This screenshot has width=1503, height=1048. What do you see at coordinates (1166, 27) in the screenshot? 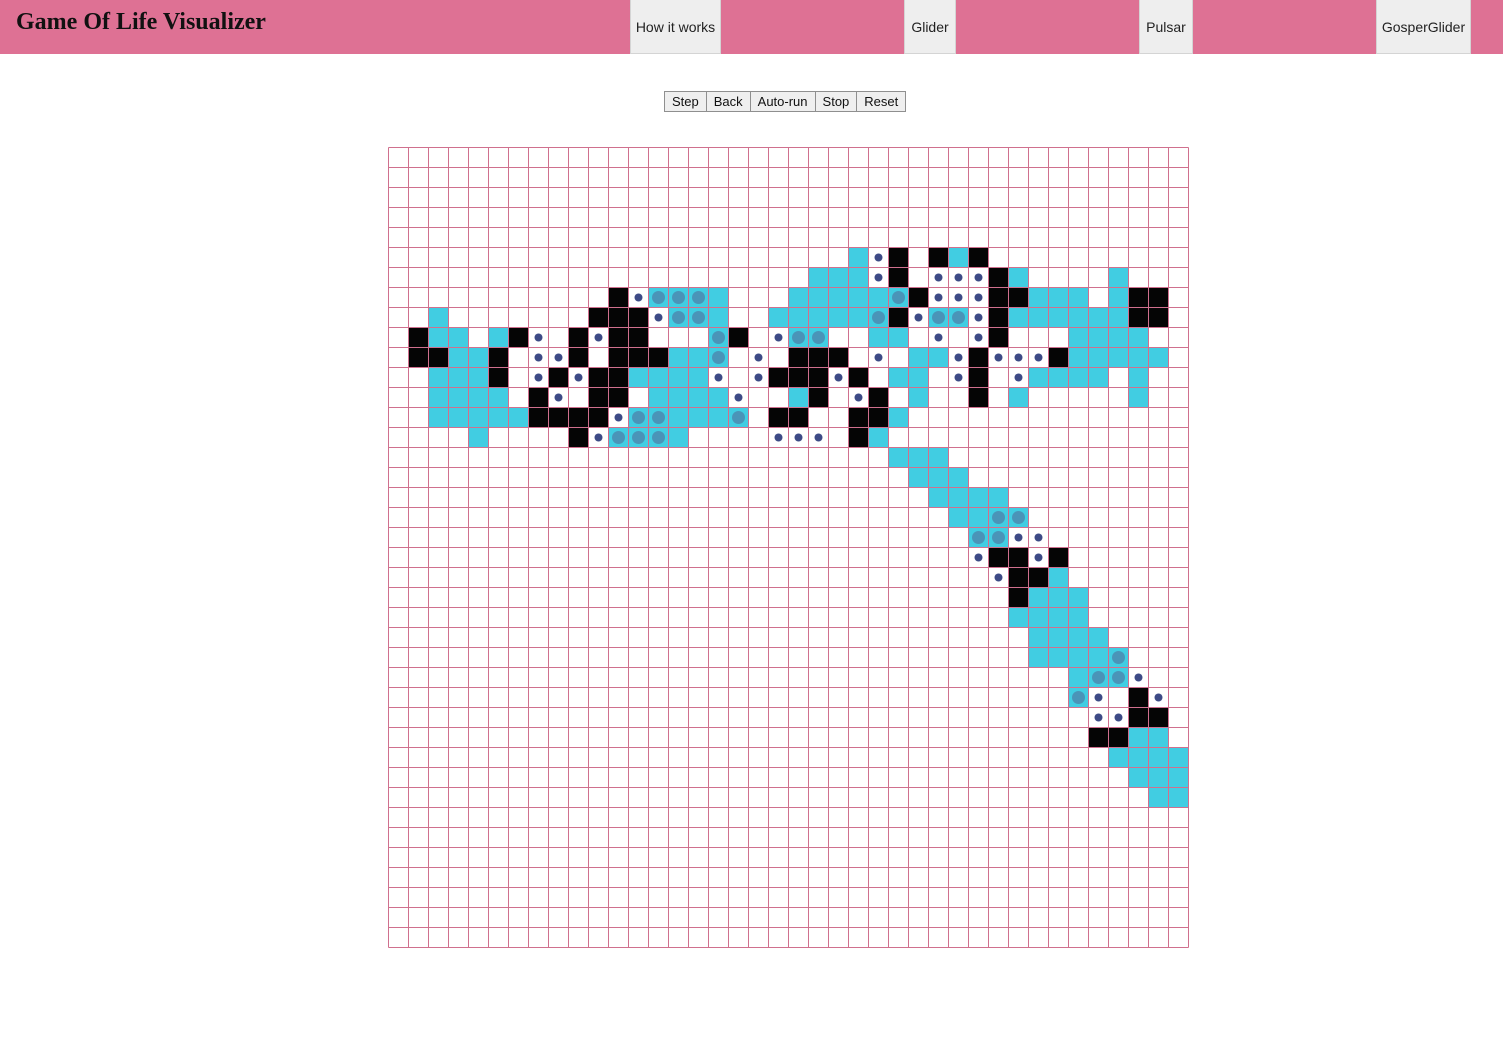
I see `pulsar-preset-button: Pulsar` at bounding box center [1166, 27].